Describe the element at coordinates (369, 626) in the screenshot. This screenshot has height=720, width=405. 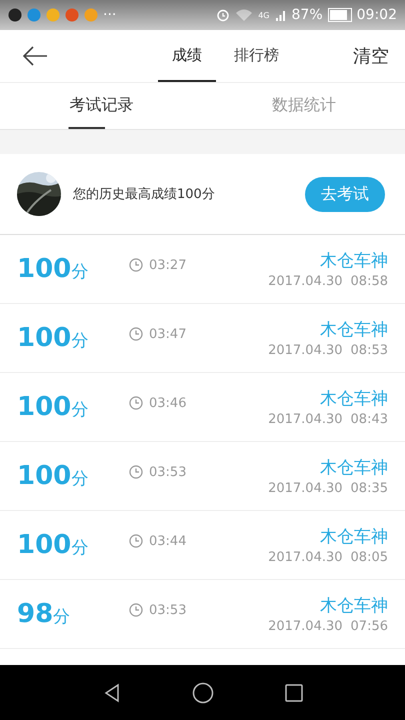
I see `record-time: 07:56` at that location.